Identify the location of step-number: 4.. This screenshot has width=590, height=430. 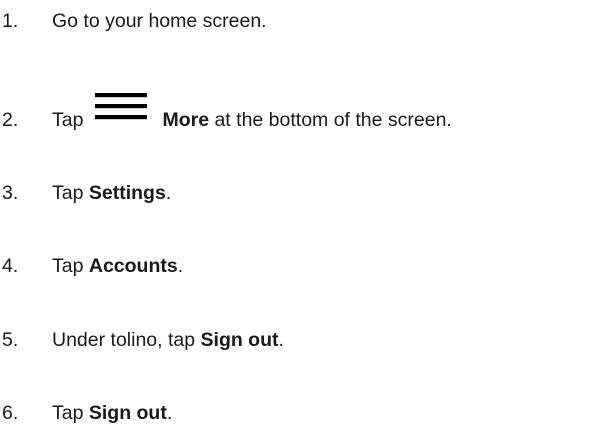
(10, 266).